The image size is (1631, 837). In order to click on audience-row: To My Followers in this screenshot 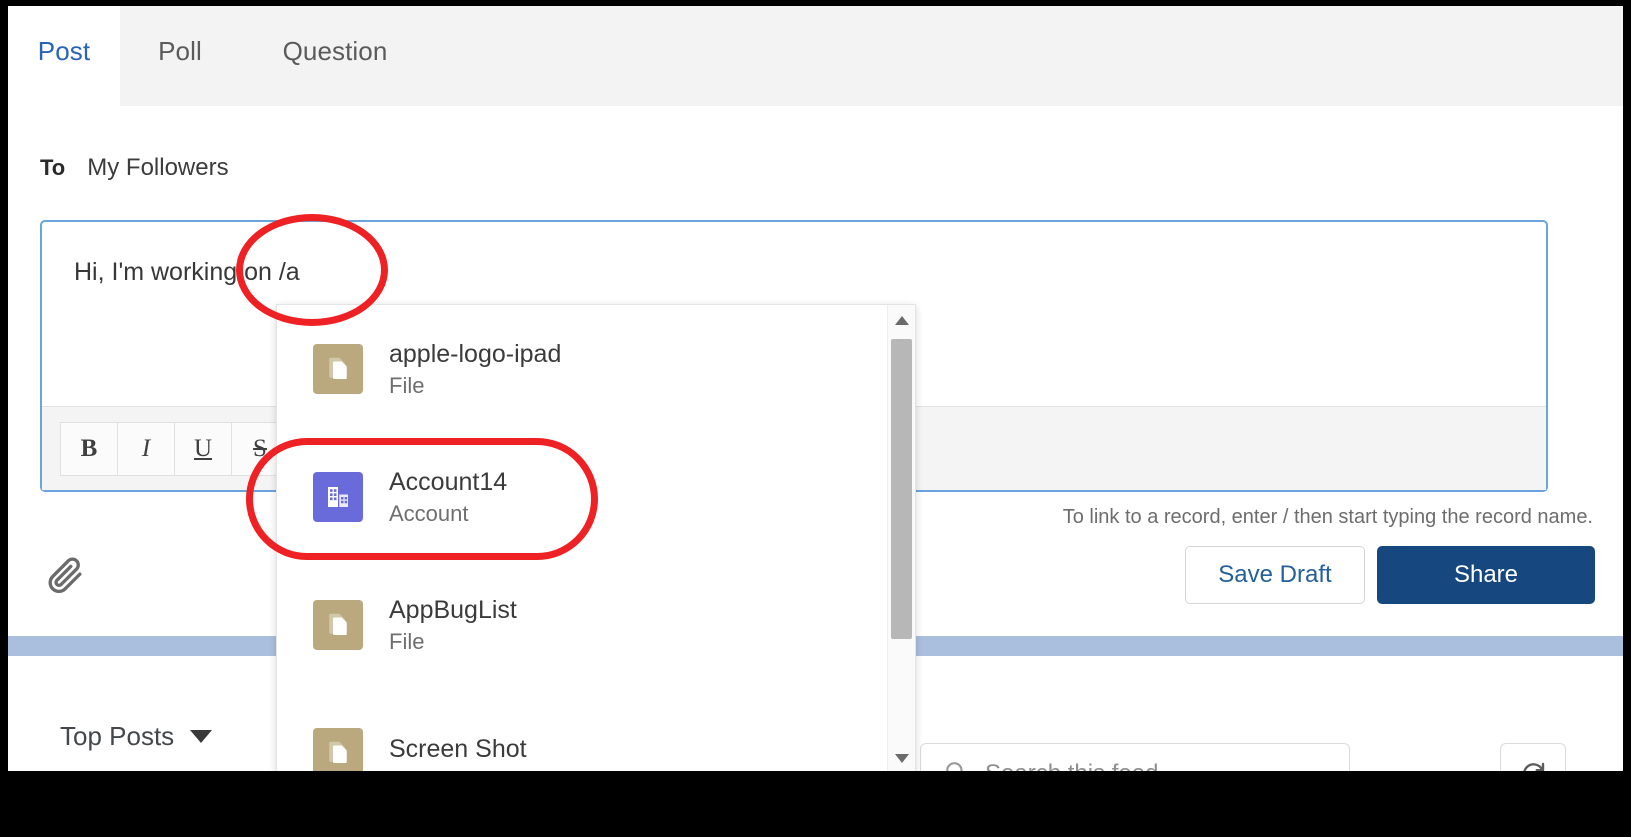, I will do `click(134, 168)`.